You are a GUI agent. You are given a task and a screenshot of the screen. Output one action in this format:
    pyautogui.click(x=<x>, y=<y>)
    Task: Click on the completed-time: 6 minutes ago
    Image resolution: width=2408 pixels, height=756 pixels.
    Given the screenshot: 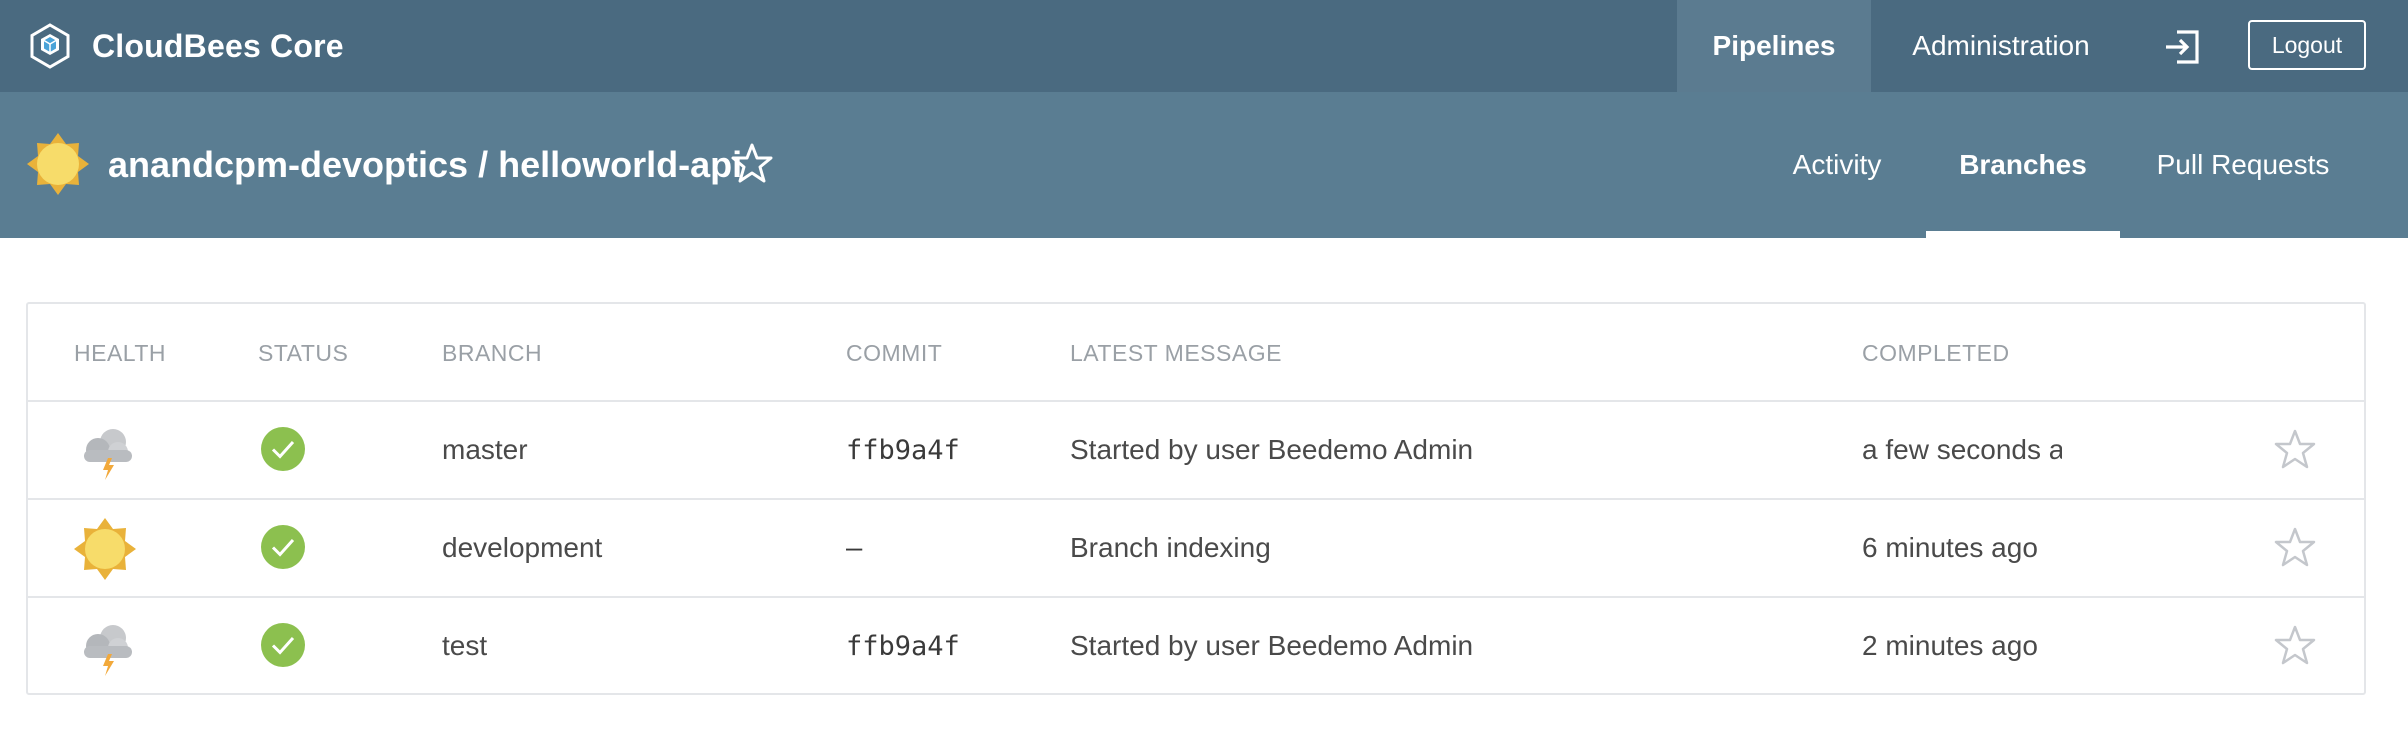 What is the action you would take?
    pyautogui.click(x=1950, y=547)
    